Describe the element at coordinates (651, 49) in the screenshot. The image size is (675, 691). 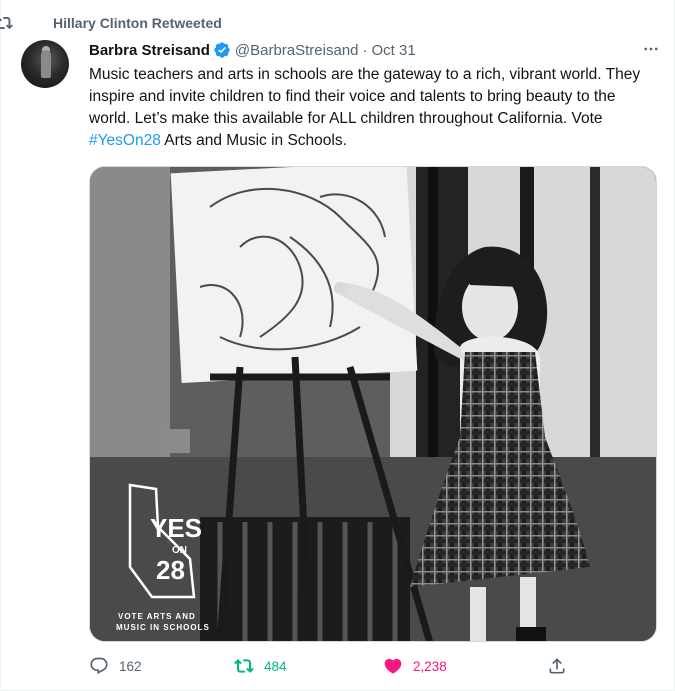
I see `more-icon` at that location.